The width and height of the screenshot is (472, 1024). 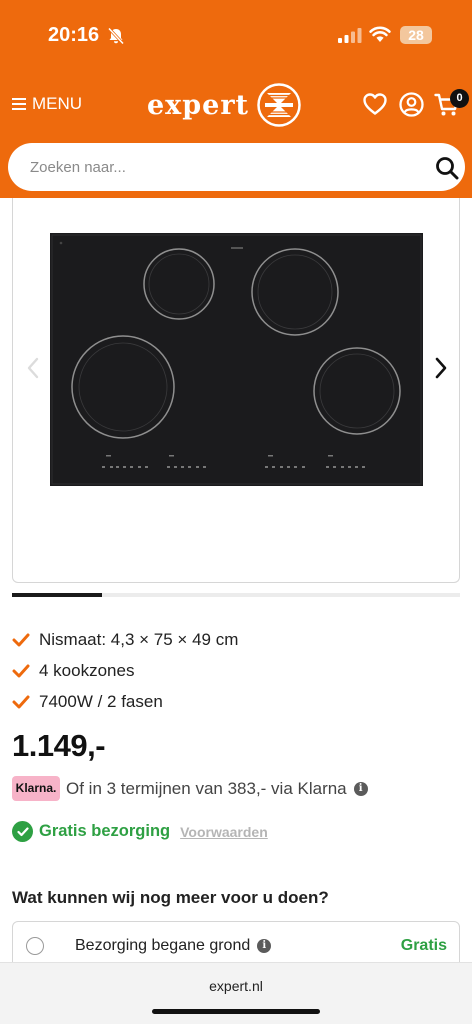 What do you see at coordinates (441, 368) in the screenshot?
I see `next-image-arrow-icon` at bounding box center [441, 368].